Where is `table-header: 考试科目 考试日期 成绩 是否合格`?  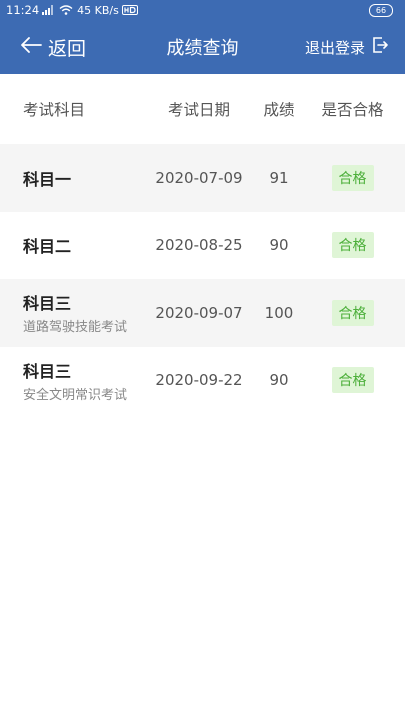 table-header: 考试科目 考试日期 成绩 是否合格 is located at coordinates (202, 109).